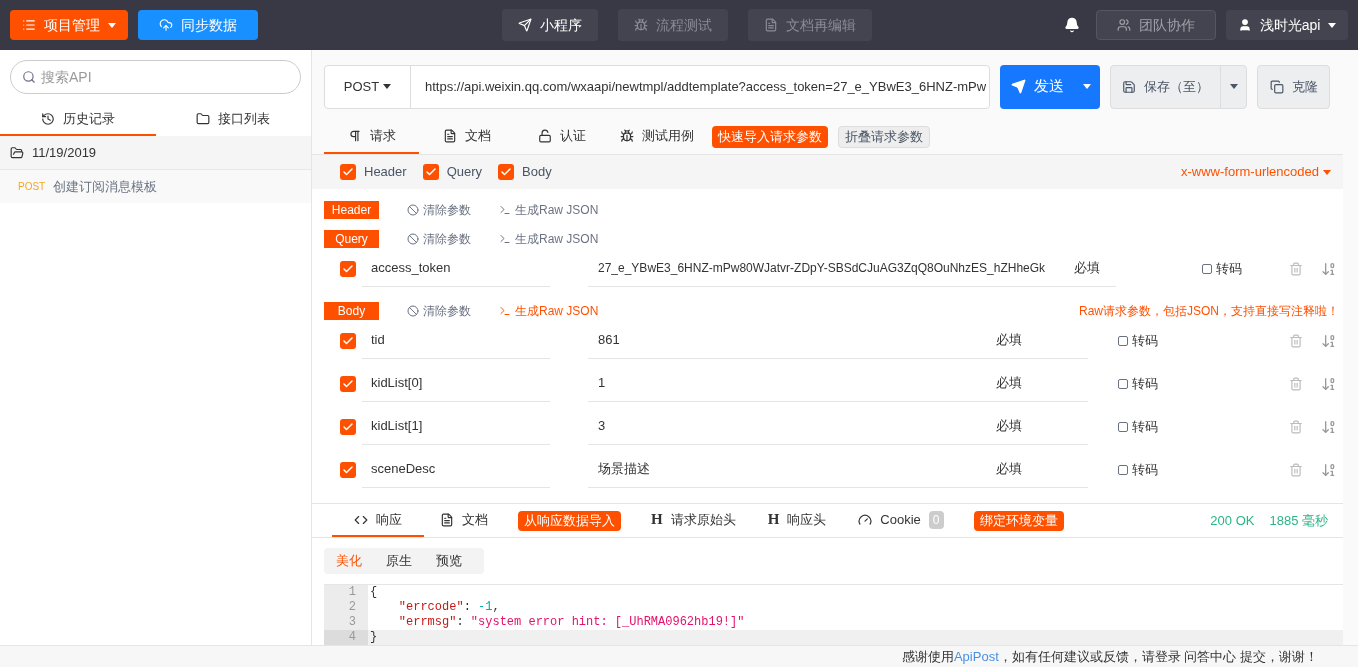  What do you see at coordinates (525, 25) in the screenshot?
I see `paper-plane-icon` at bounding box center [525, 25].